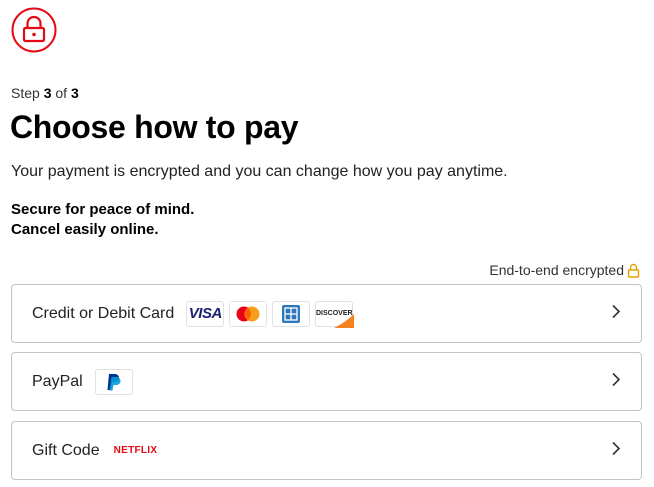 The height and width of the screenshot is (487, 654). What do you see at coordinates (57, 381) in the screenshot?
I see `option-label: PayPal` at bounding box center [57, 381].